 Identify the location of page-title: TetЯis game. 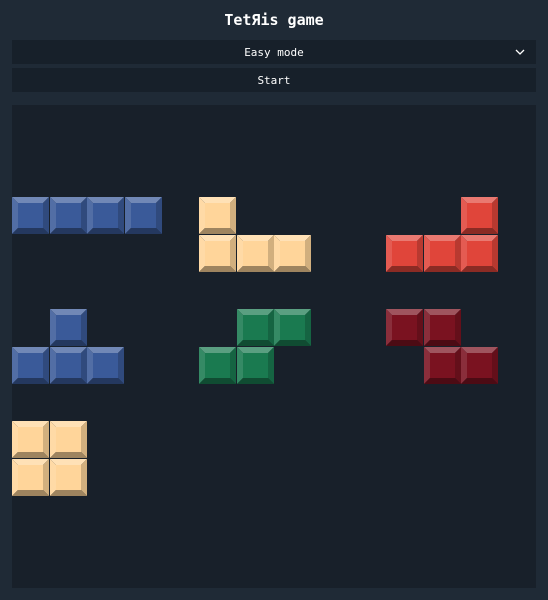
(274, 20).